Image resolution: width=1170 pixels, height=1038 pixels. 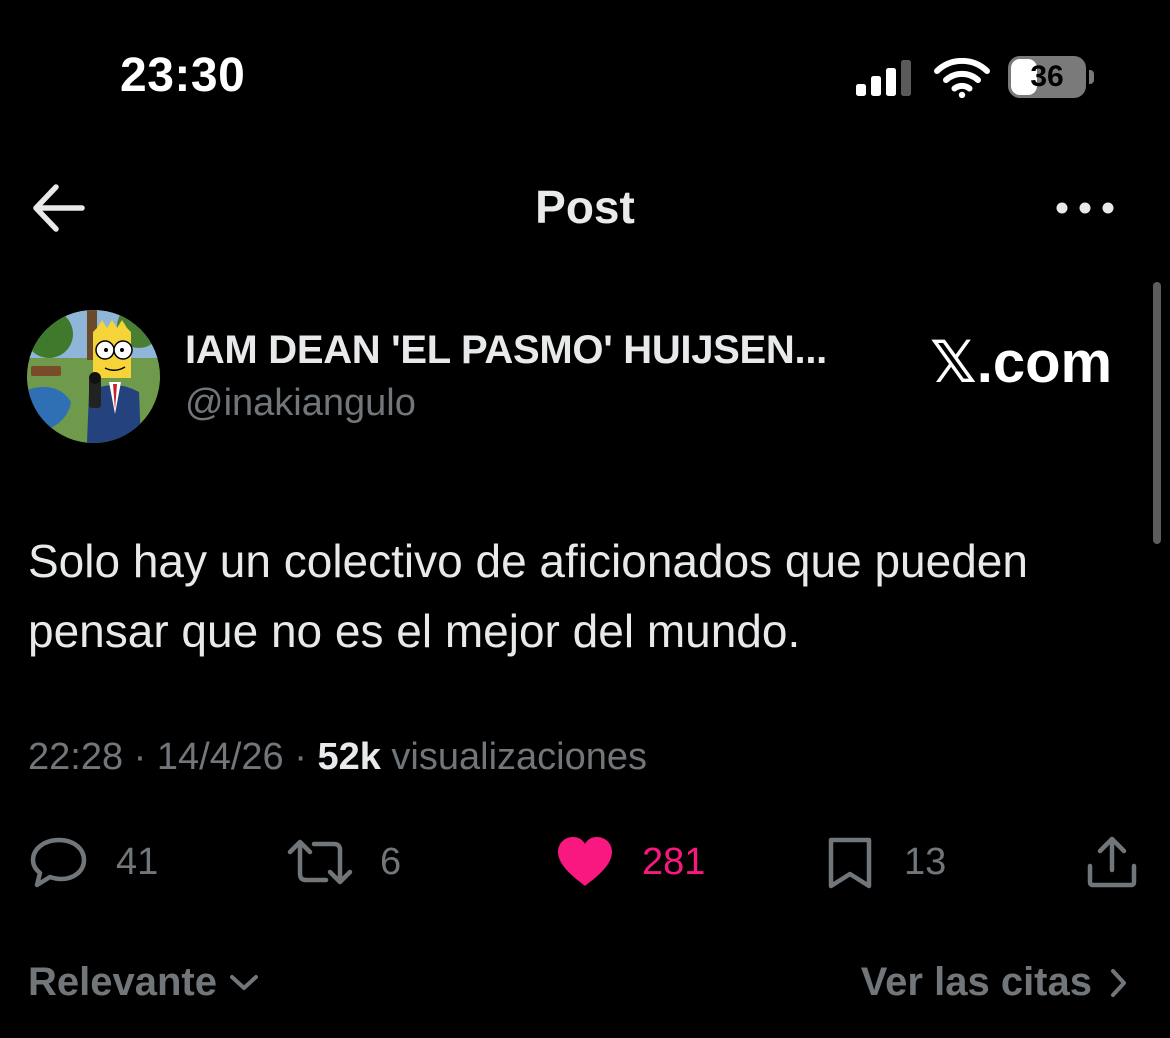 I want to click on sort-label: Relevante, so click(x=122, y=982).